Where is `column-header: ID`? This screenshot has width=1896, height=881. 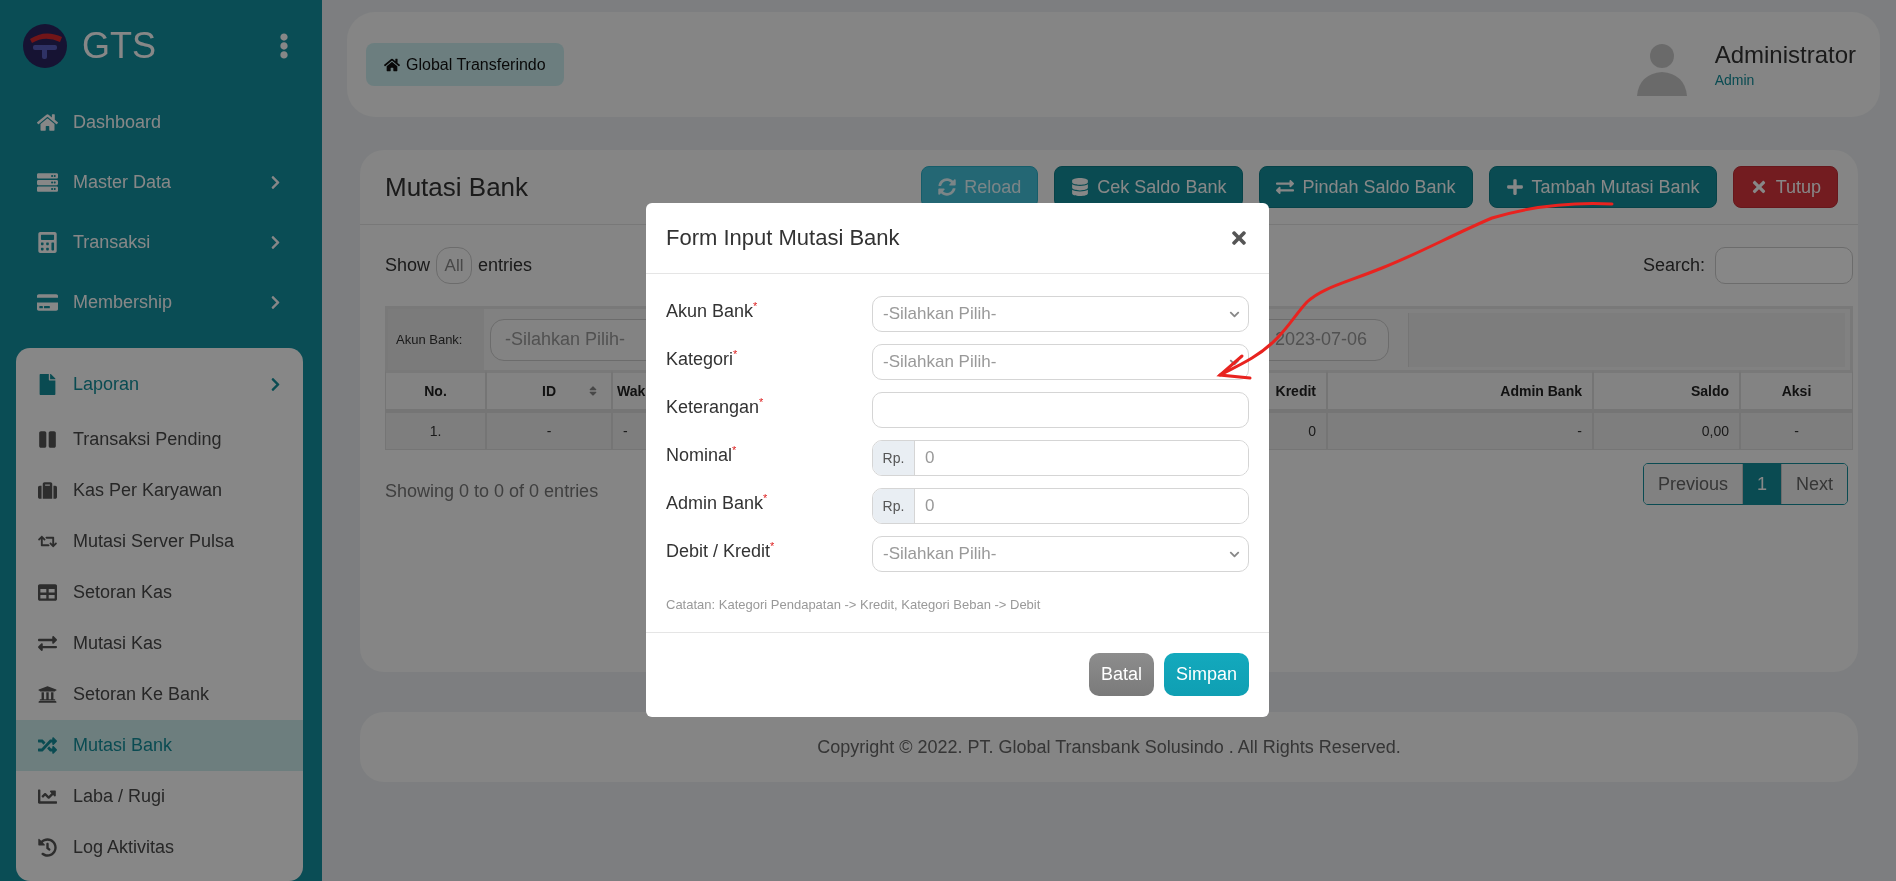 column-header: ID is located at coordinates (549, 390).